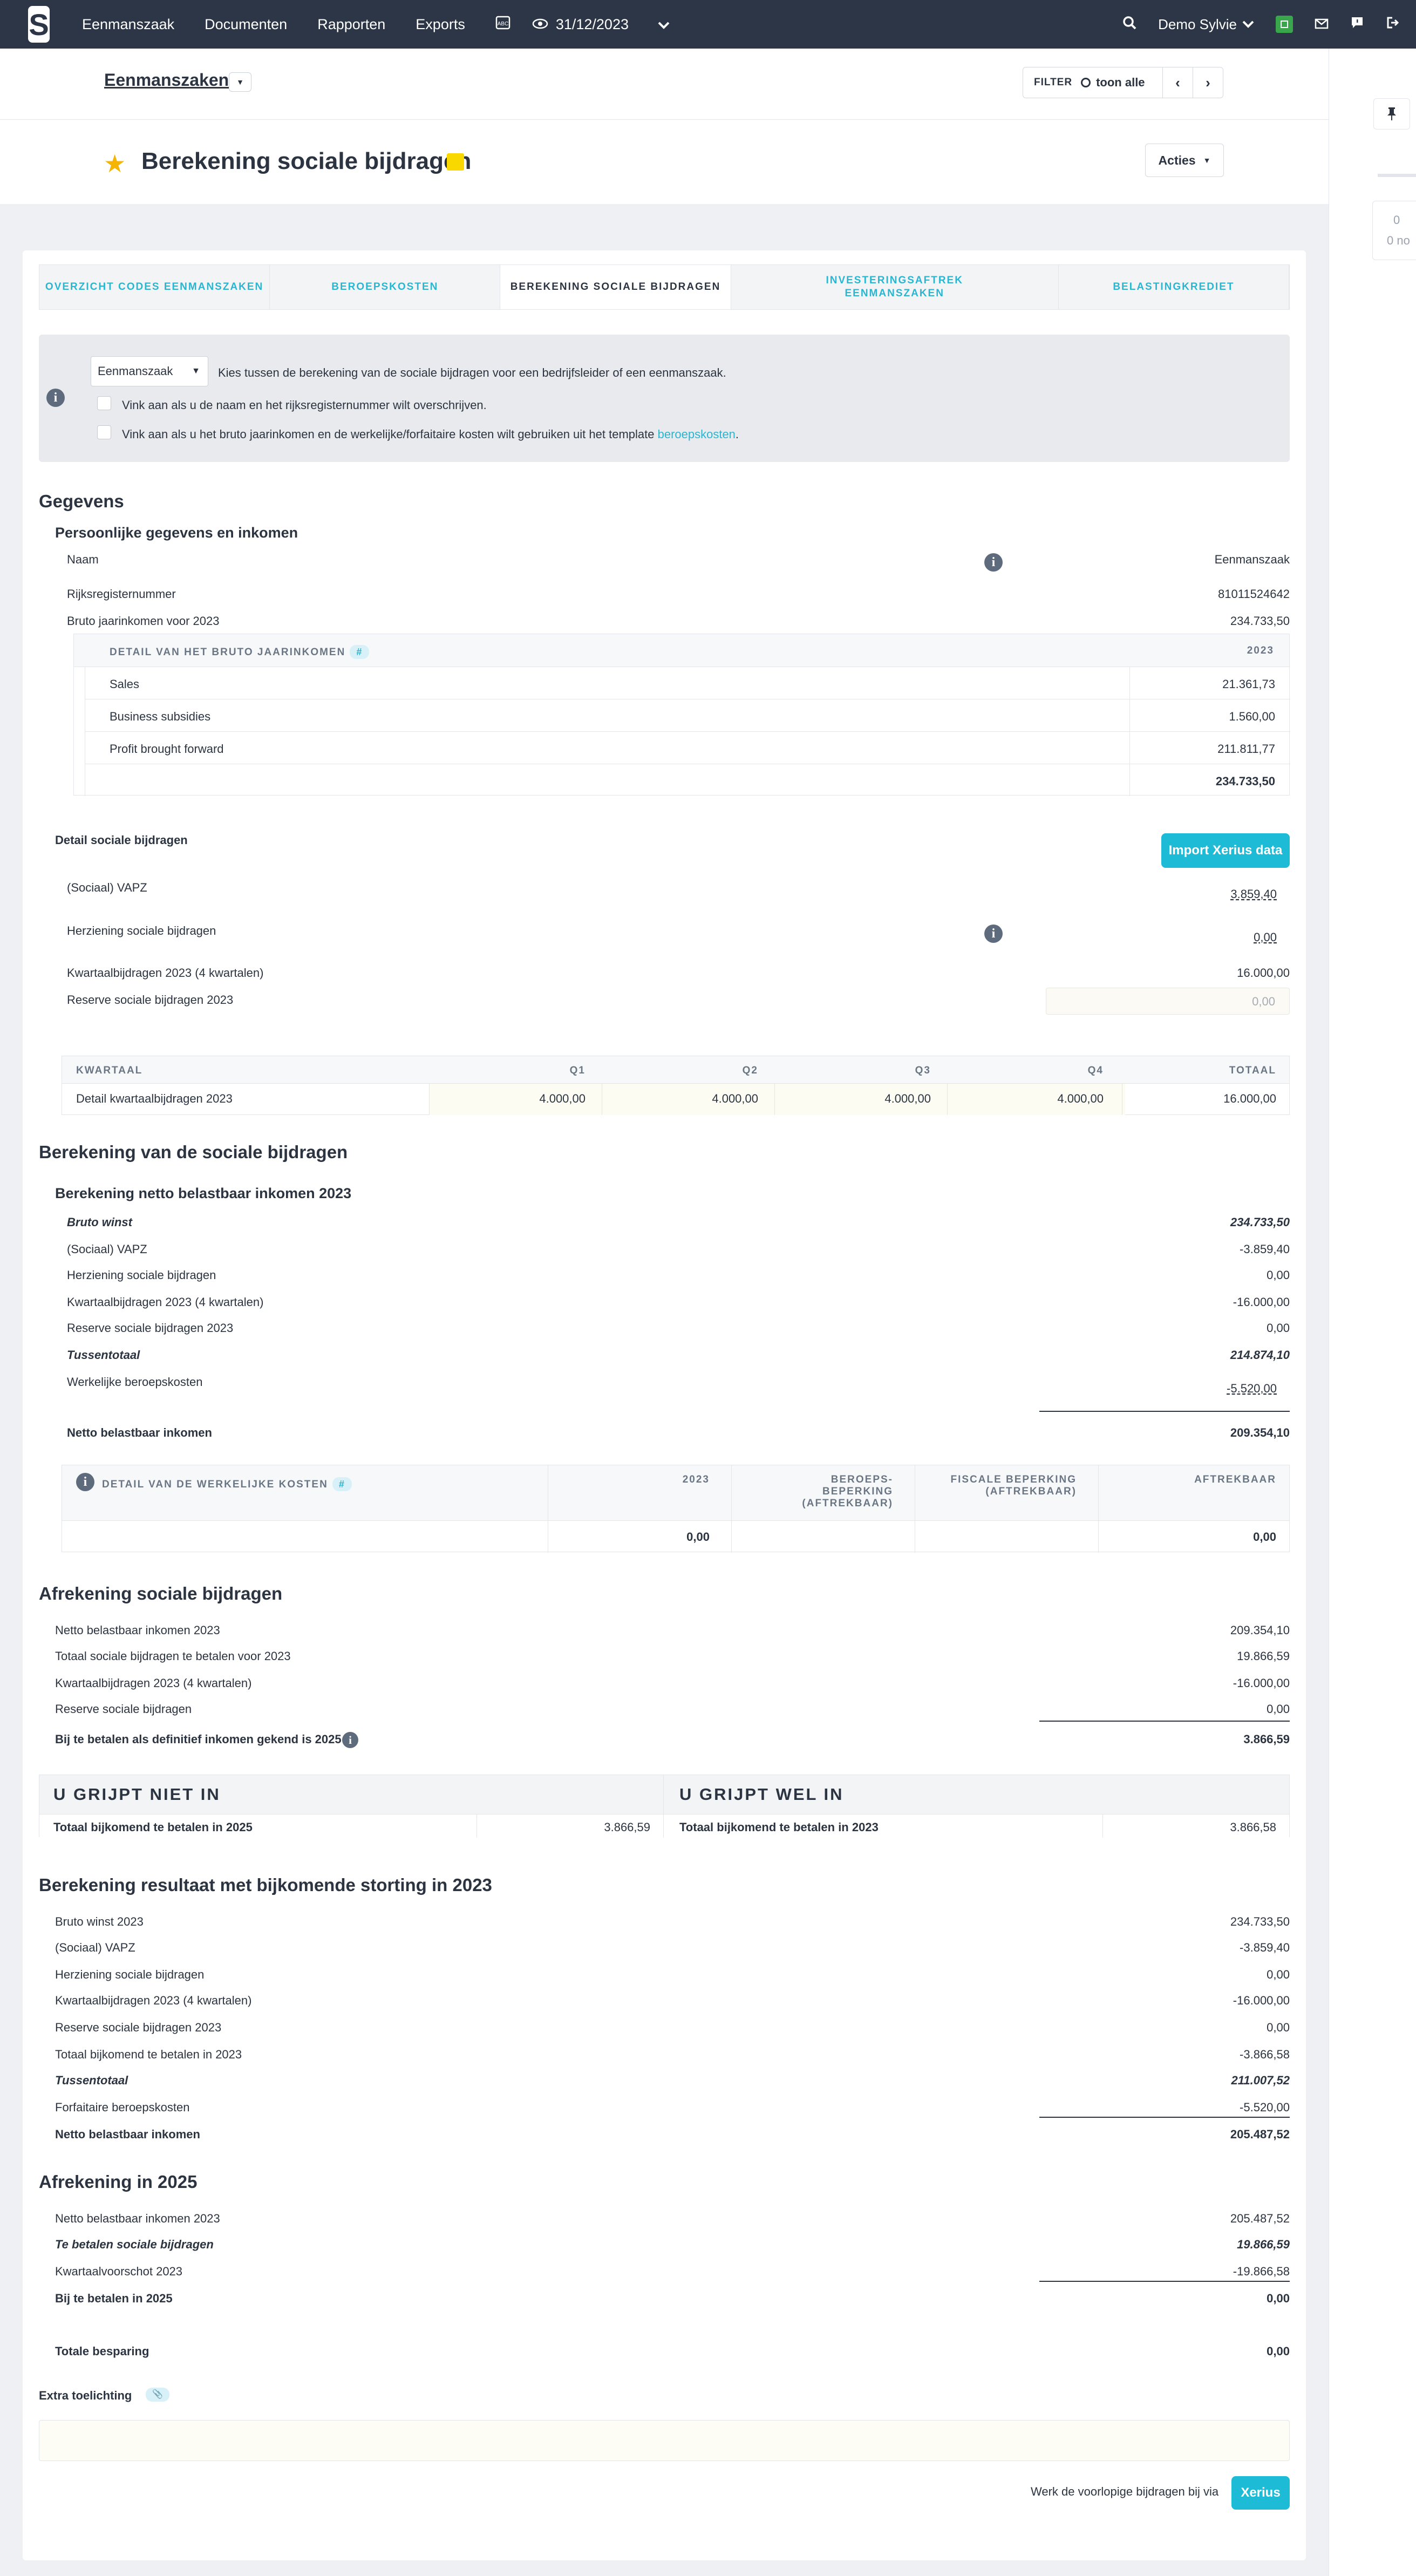 The image size is (1416, 2576). I want to click on vapz-input: 3.859,40, so click(1216, 894).